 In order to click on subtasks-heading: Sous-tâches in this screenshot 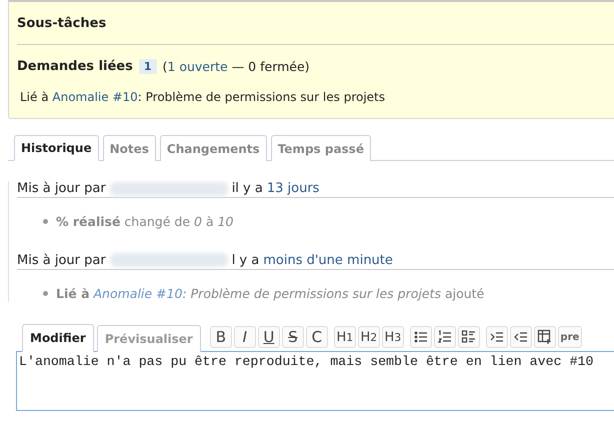, I will do `click(61, 23)`.